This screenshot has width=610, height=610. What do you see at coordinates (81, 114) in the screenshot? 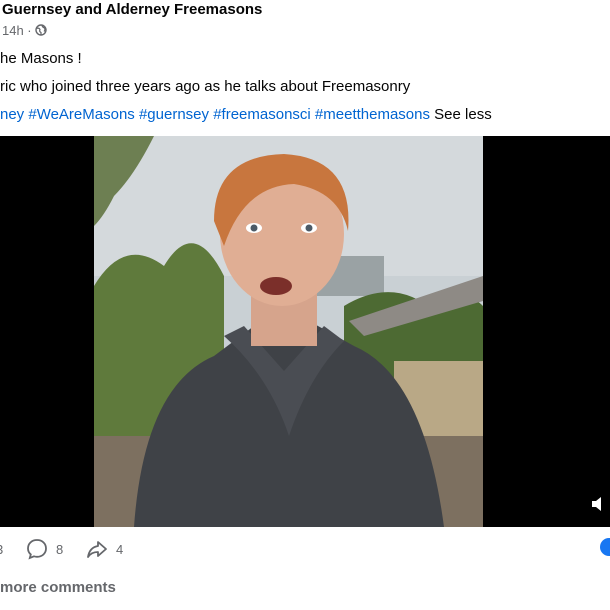
I see `hashtag-link: #WeAreMasons` at bounding box center [81, 114].